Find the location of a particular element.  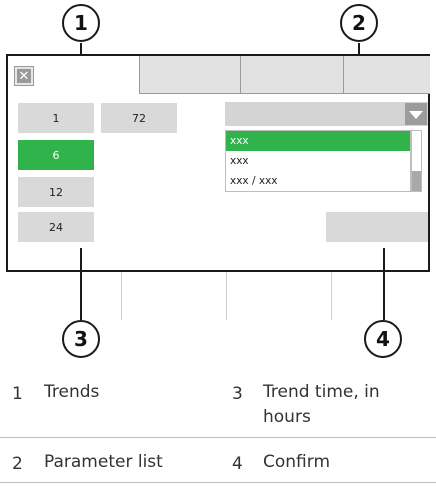

legend-num-1: 1 is located at coordinates (17, 394).